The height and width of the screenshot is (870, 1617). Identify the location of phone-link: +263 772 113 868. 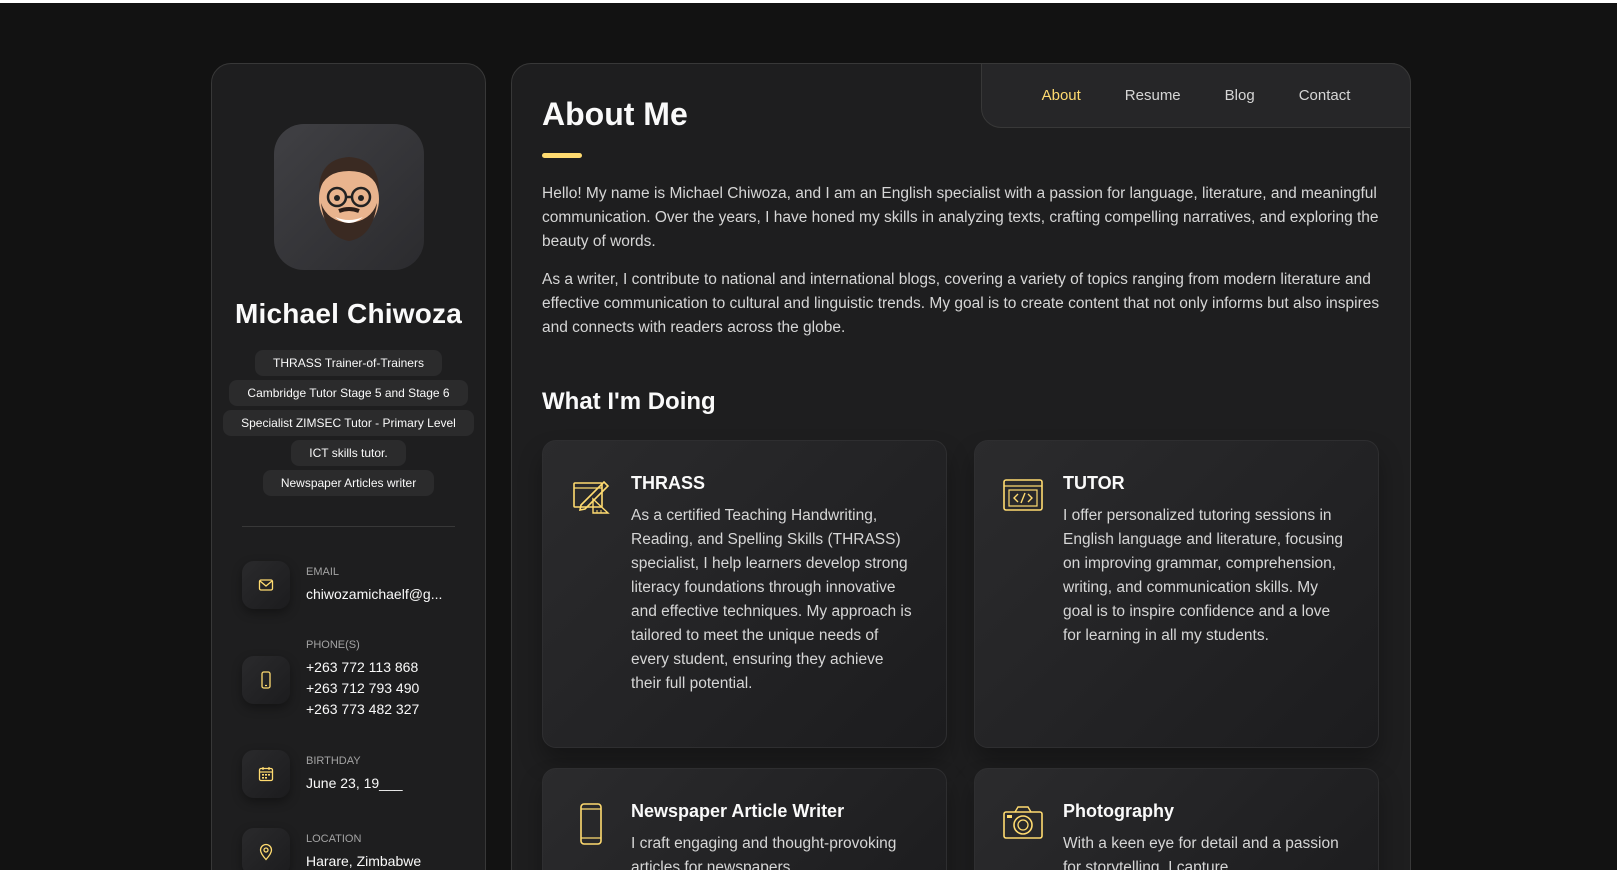
(362, 667).